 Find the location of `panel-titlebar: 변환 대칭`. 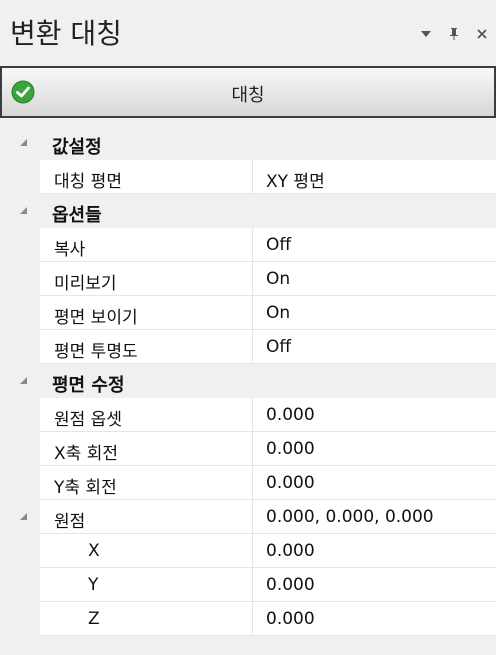

panel-titlebar: 변환 대칭 is located at coordinates (248, 32).